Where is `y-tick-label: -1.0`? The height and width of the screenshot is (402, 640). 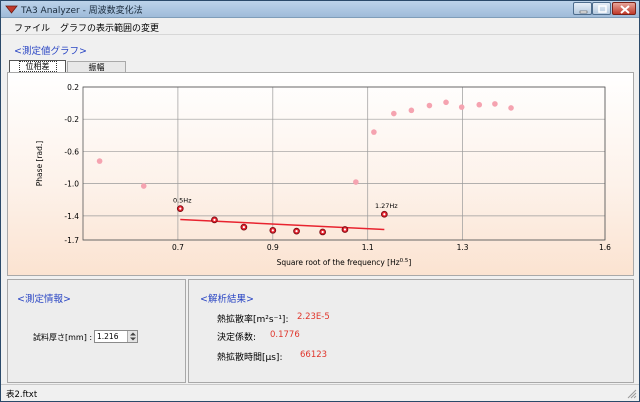 y-tick-label: -1.0 is located at coordinates (71, 184).